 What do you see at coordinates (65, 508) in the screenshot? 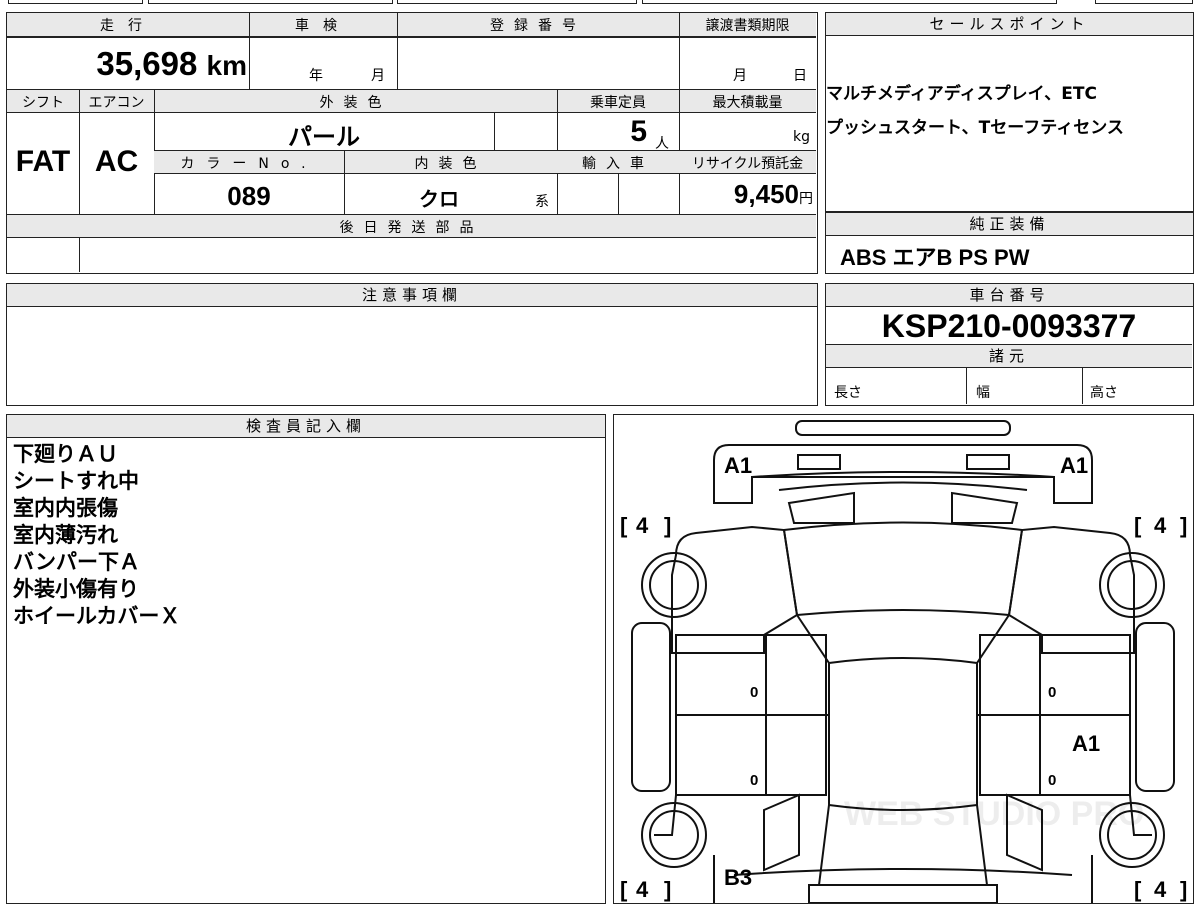
I see `inspector-note: 室内内張傷` at bounding box center [65, 508].